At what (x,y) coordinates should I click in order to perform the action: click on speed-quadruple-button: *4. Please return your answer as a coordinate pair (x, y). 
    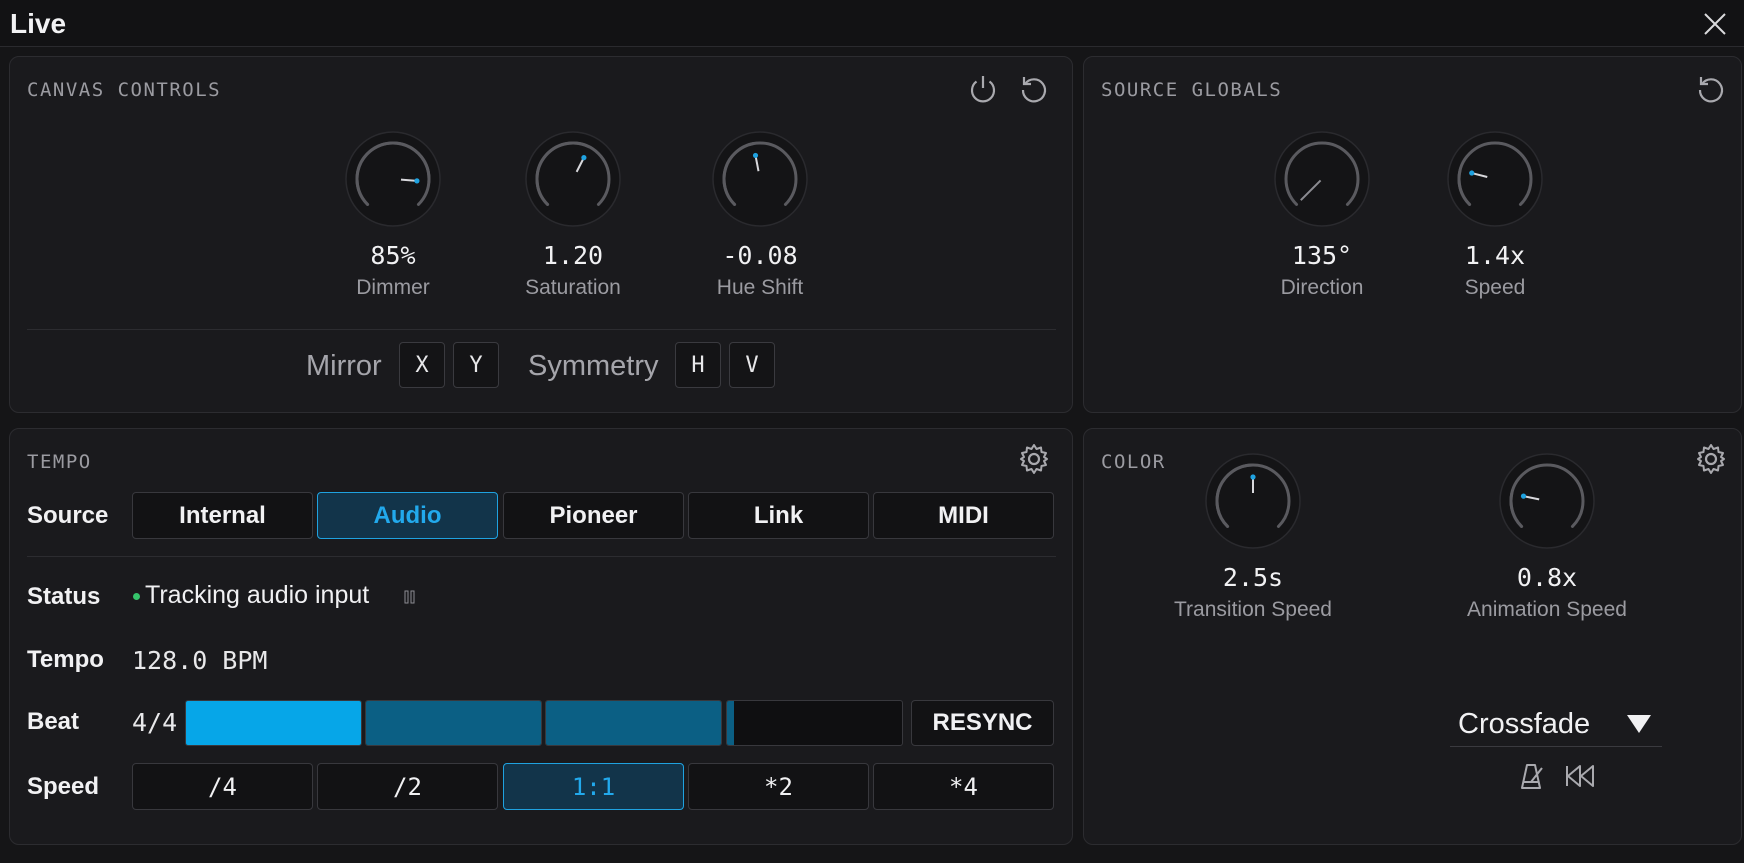
    Looking at the image, I should click on (963, 786).